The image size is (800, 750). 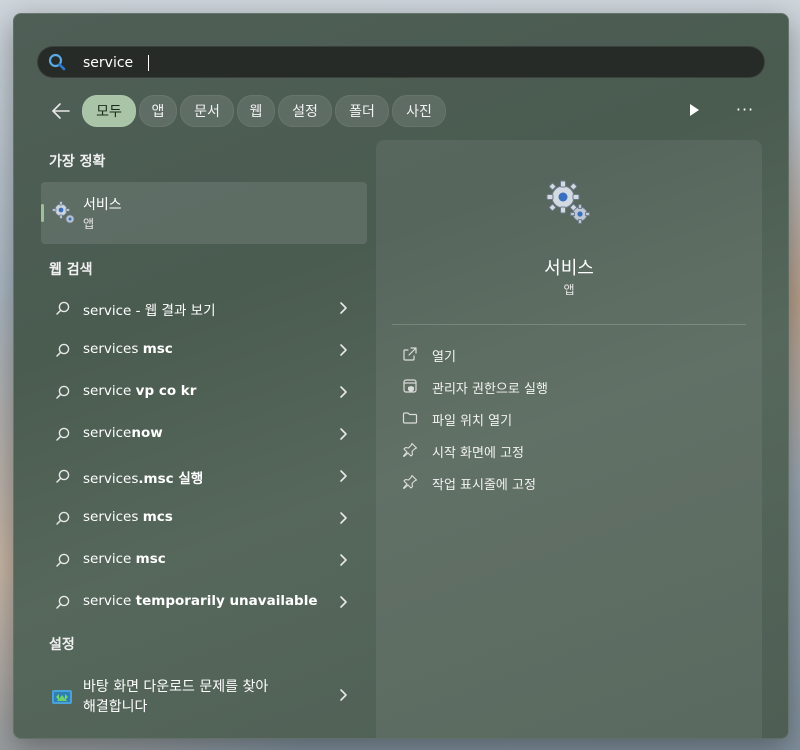 I want to click on action-label: 파일 위치 열기, so click(x=472, y=421).